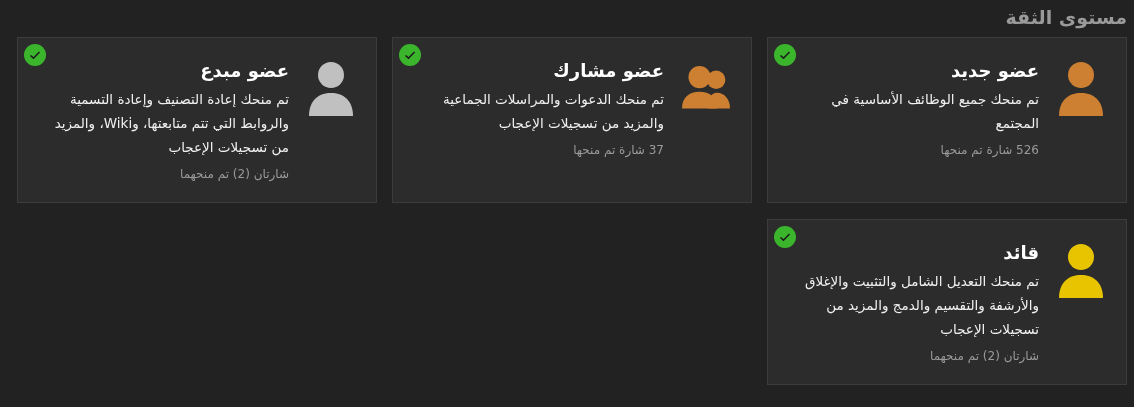 The image size is (1134, 407). What do you see at coordinates (1021, 252) in the screenshot?
I see `level-name: قائد` at bounding box center [1021, 252].